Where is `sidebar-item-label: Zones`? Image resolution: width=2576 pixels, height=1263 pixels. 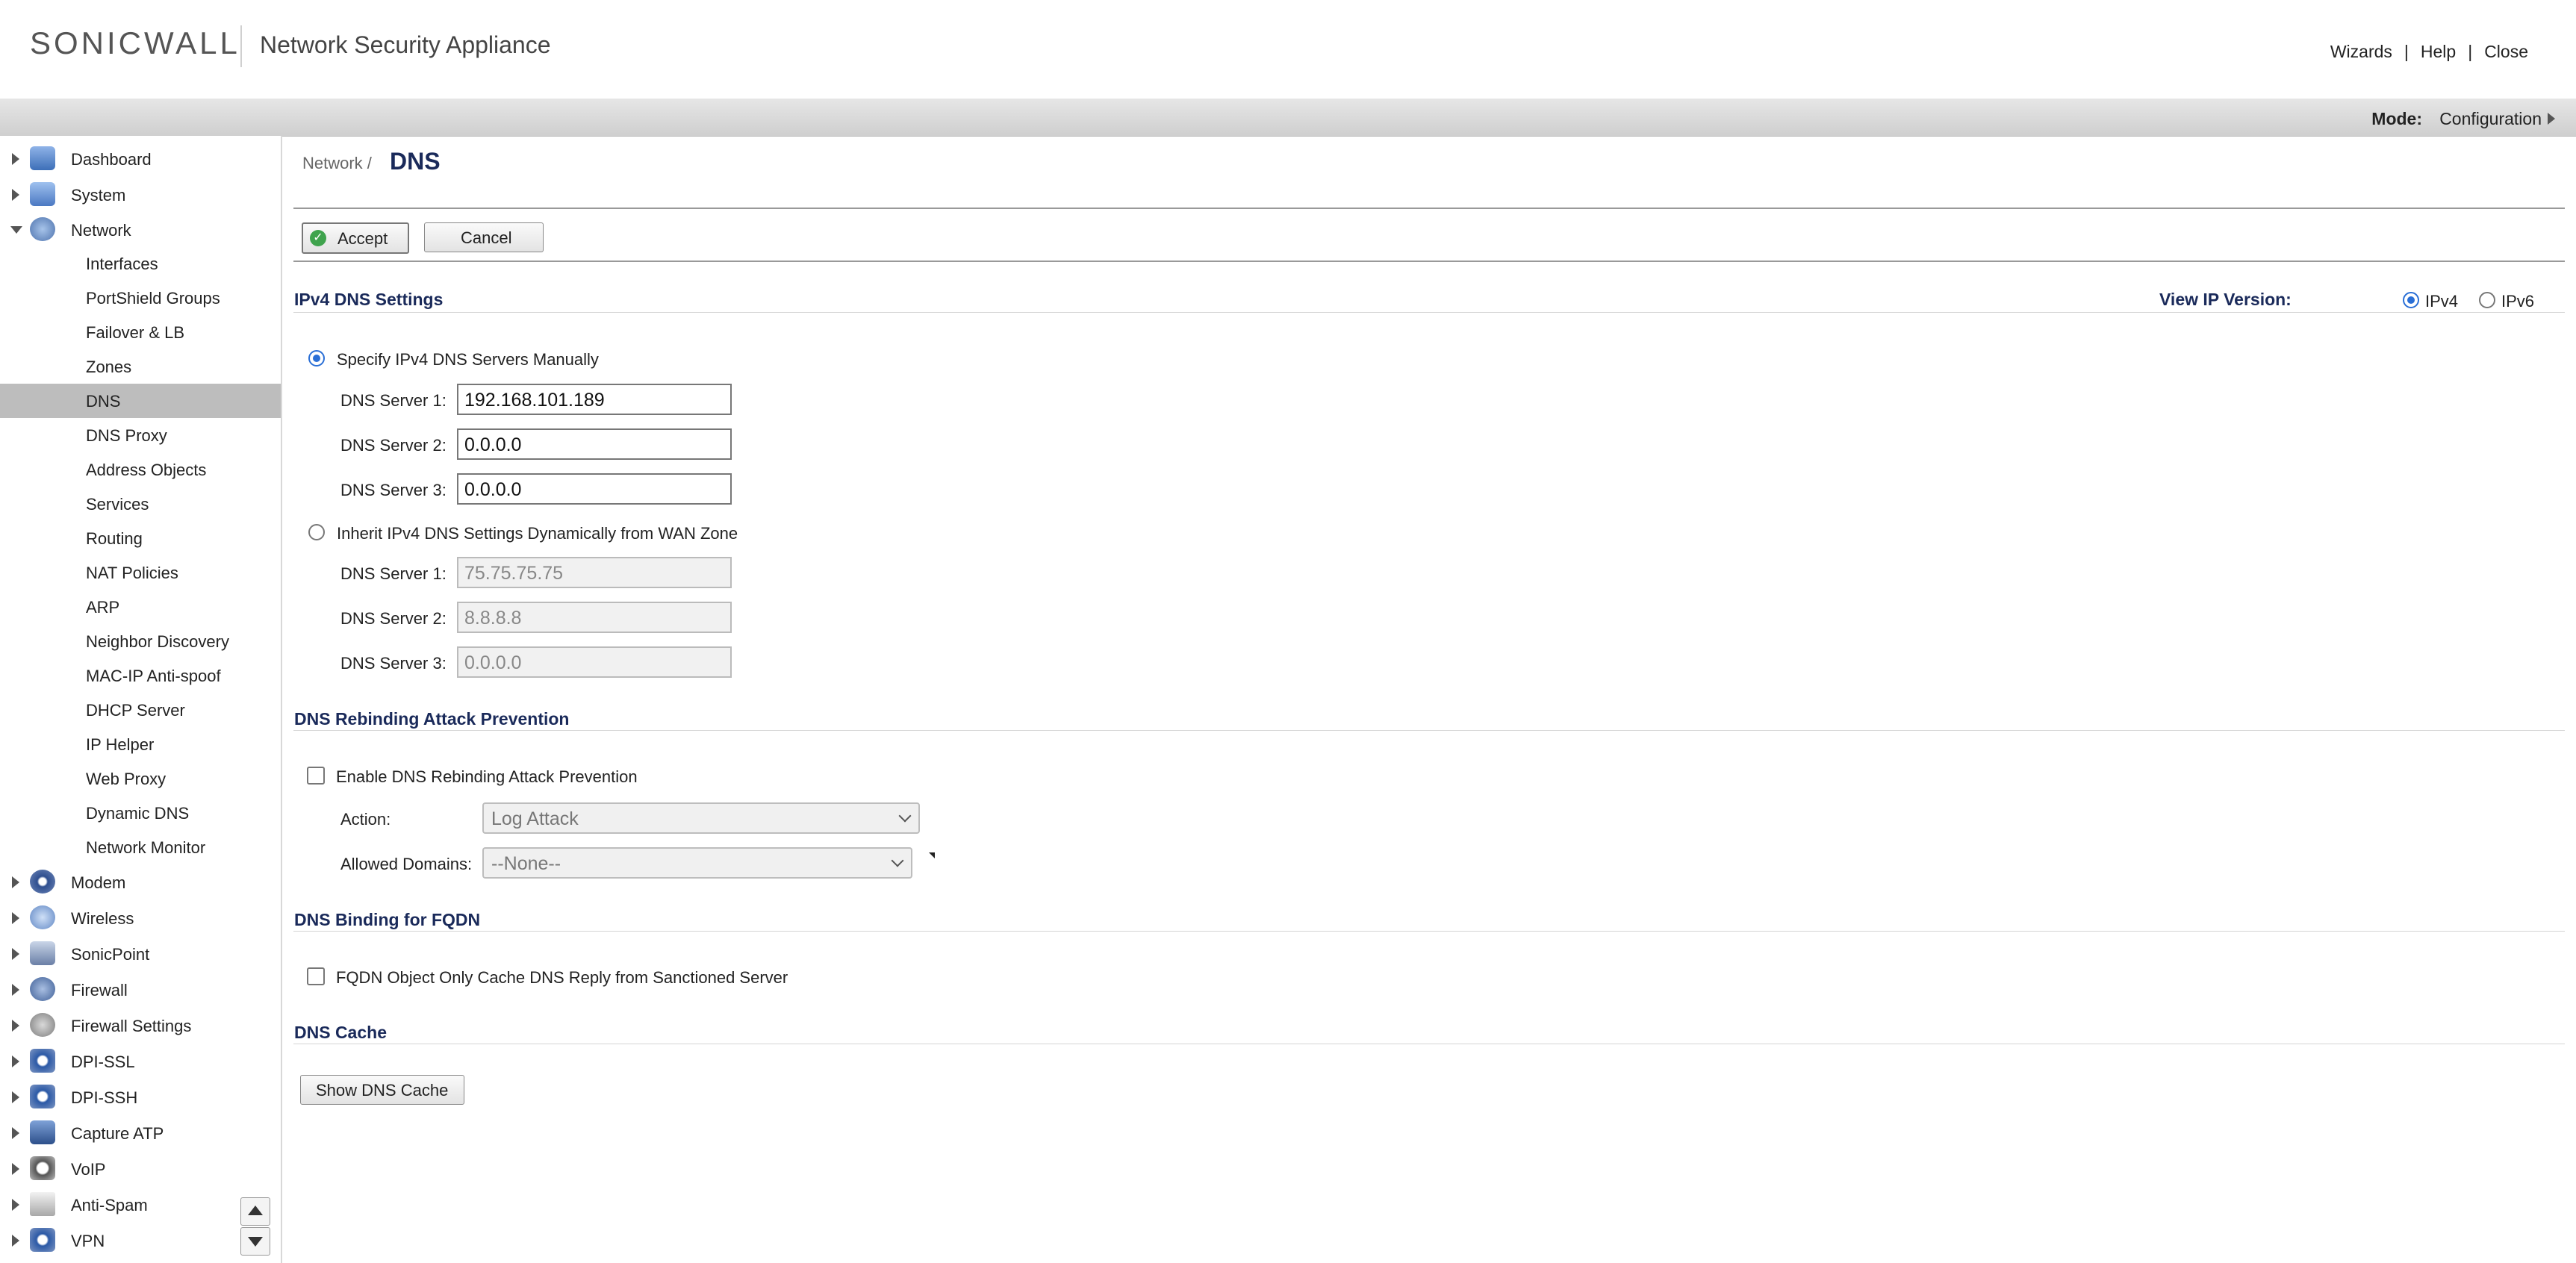 sidebar-item-label: Zones is located at coordinates (109, 367).